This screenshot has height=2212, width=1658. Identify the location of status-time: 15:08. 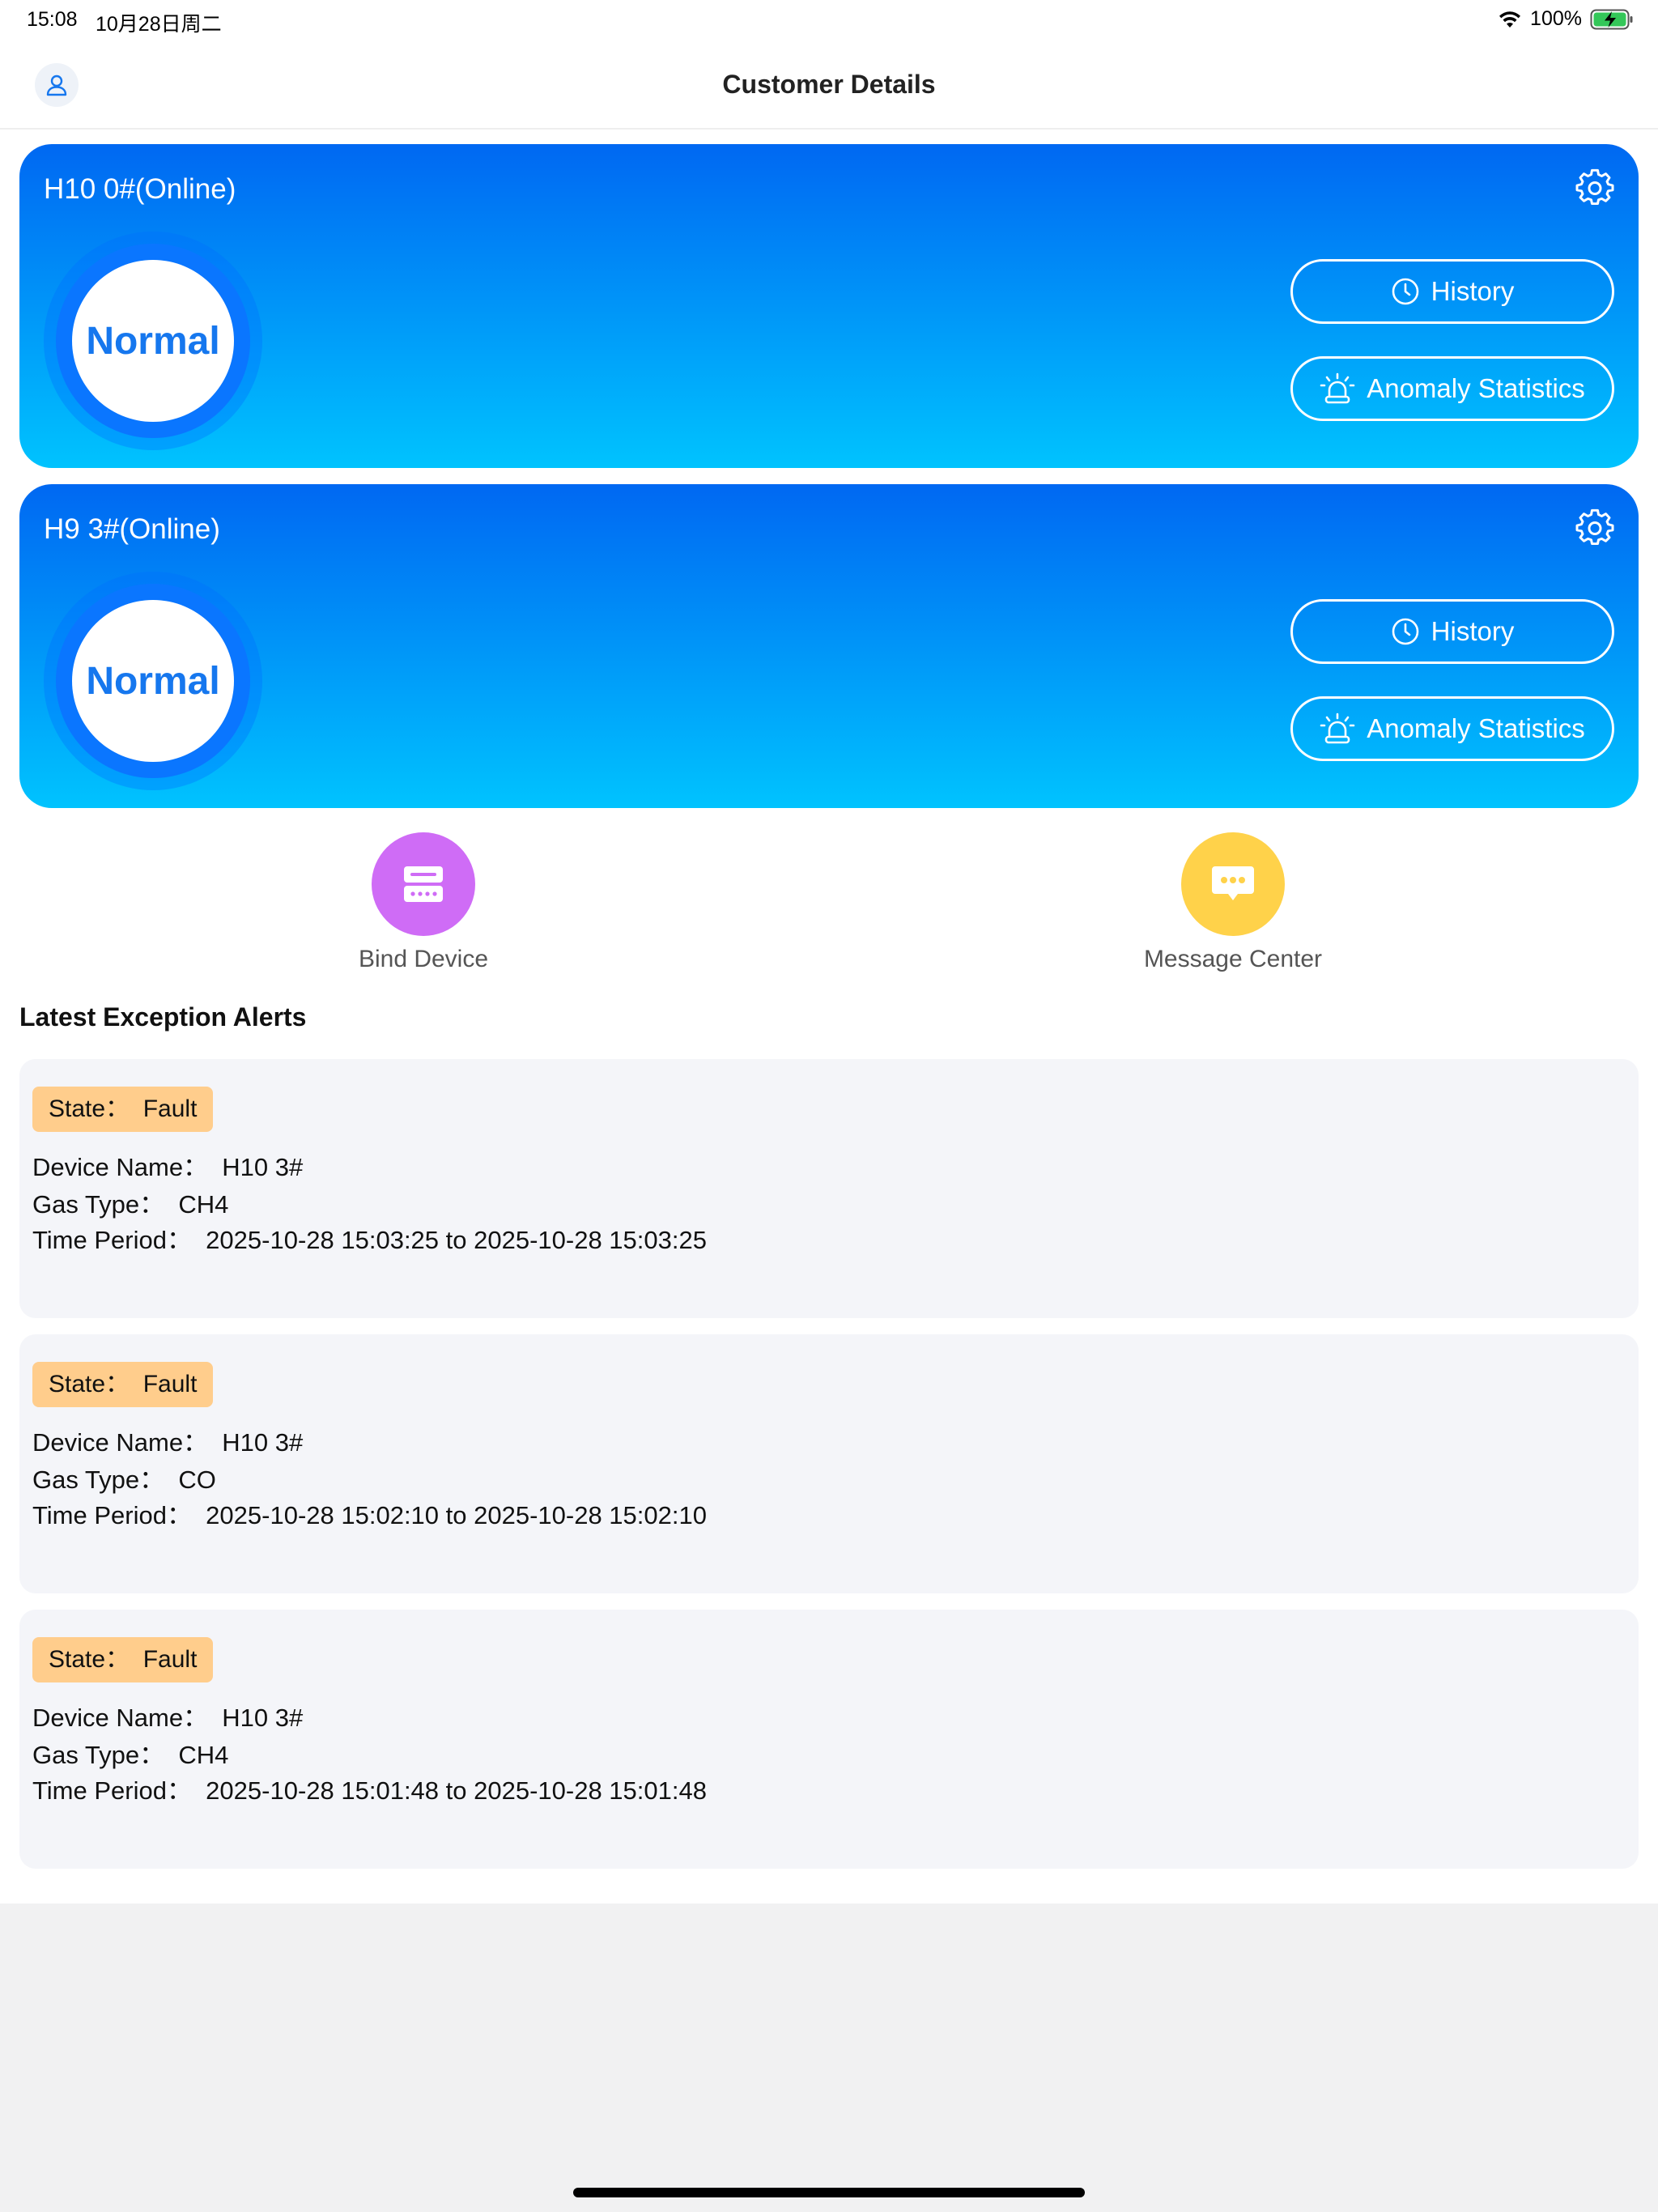
(52, 19).